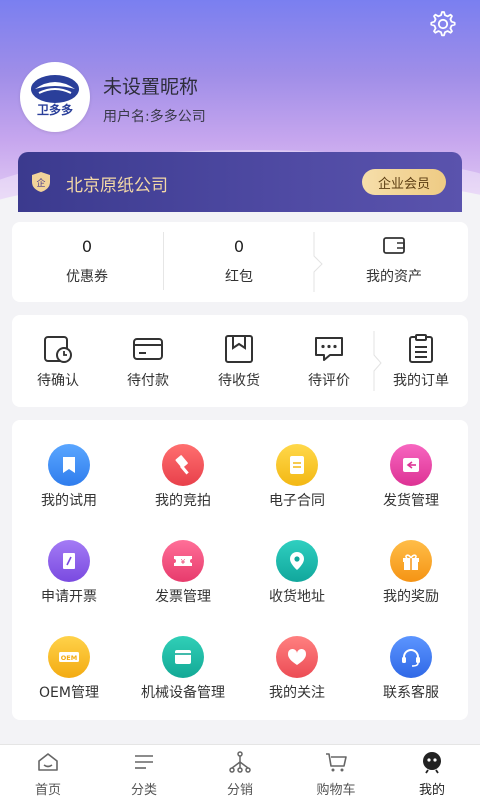 This screenshot has width=480, height=800. What do you see at coordinates (297, 501) in the screenshot?
I see `tool-label: 电子合同` at bounding box center [297, 501].